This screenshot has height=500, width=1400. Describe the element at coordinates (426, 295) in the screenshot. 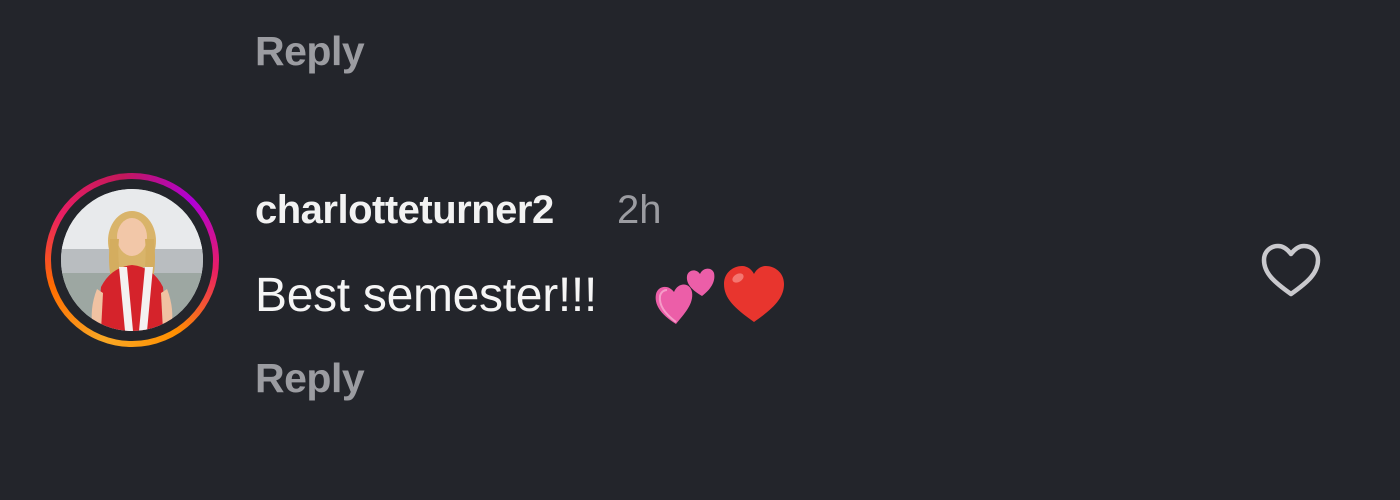

I see `comment-text: Best semester!!!` at that location.